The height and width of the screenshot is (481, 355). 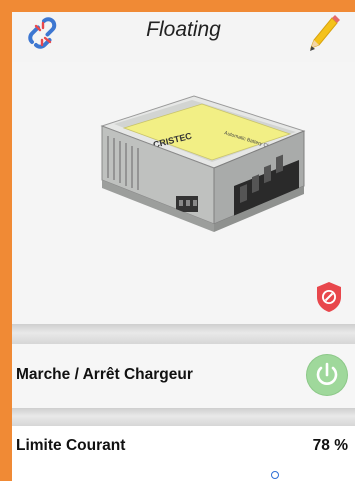 What do you see at coordinates (177, 6) in the screenshot?
I see `window-frame-top` at bounding box center [177, 6].